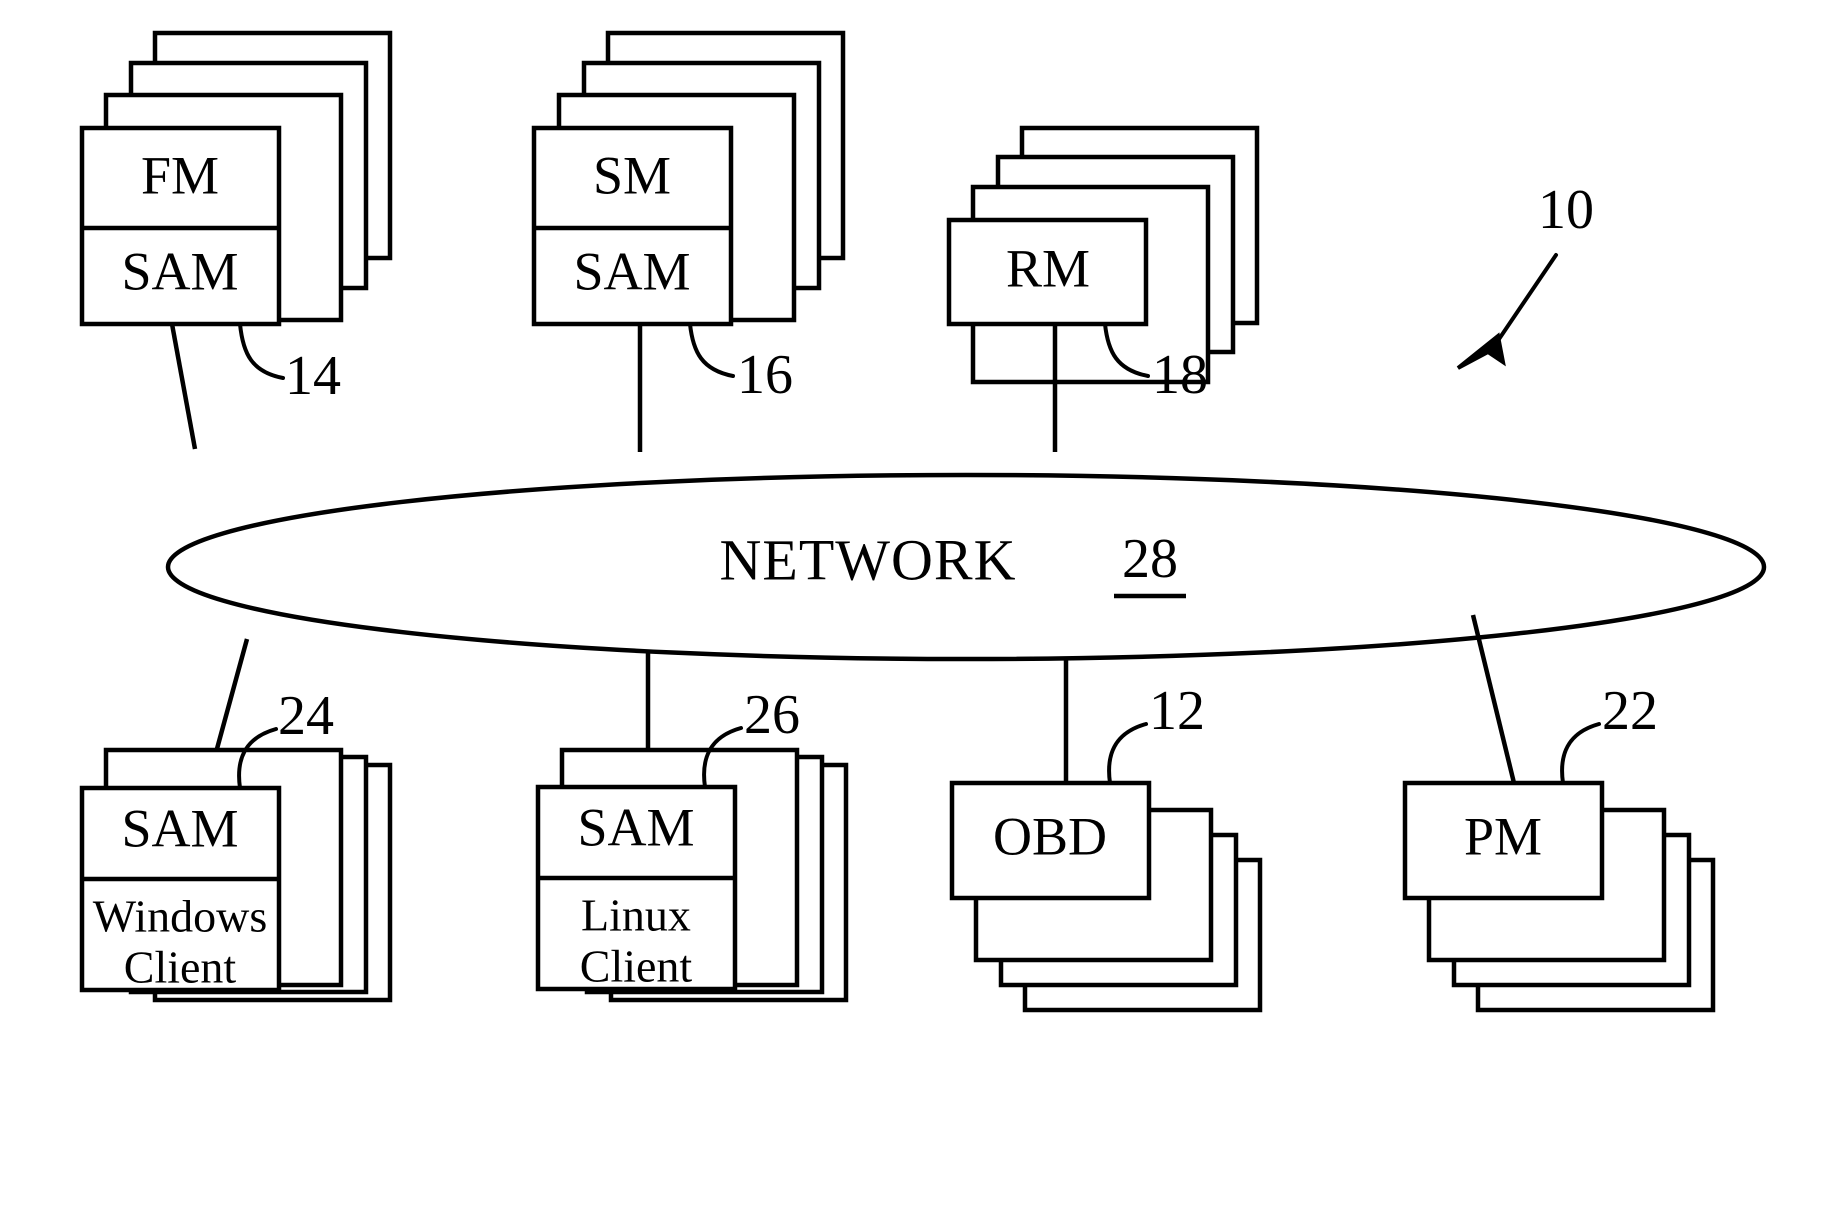  I want to click on windows-client-upper-label: SAM, so click(179, 828).